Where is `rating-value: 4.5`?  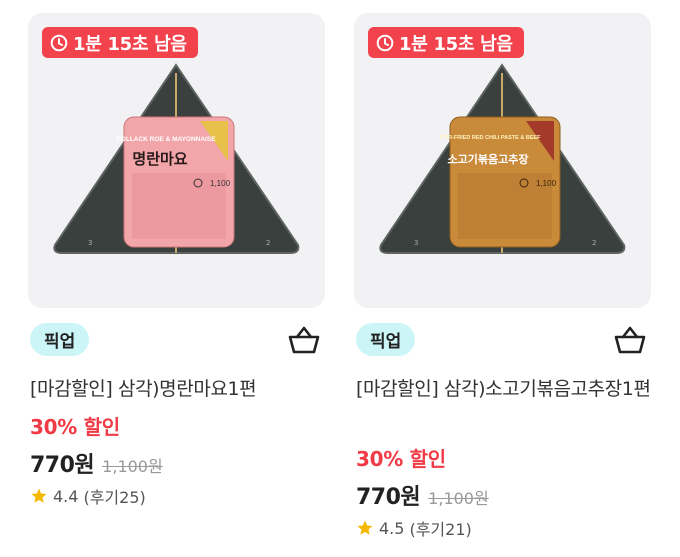
rating-value: 4.5 is located at coordinates (392, 528).